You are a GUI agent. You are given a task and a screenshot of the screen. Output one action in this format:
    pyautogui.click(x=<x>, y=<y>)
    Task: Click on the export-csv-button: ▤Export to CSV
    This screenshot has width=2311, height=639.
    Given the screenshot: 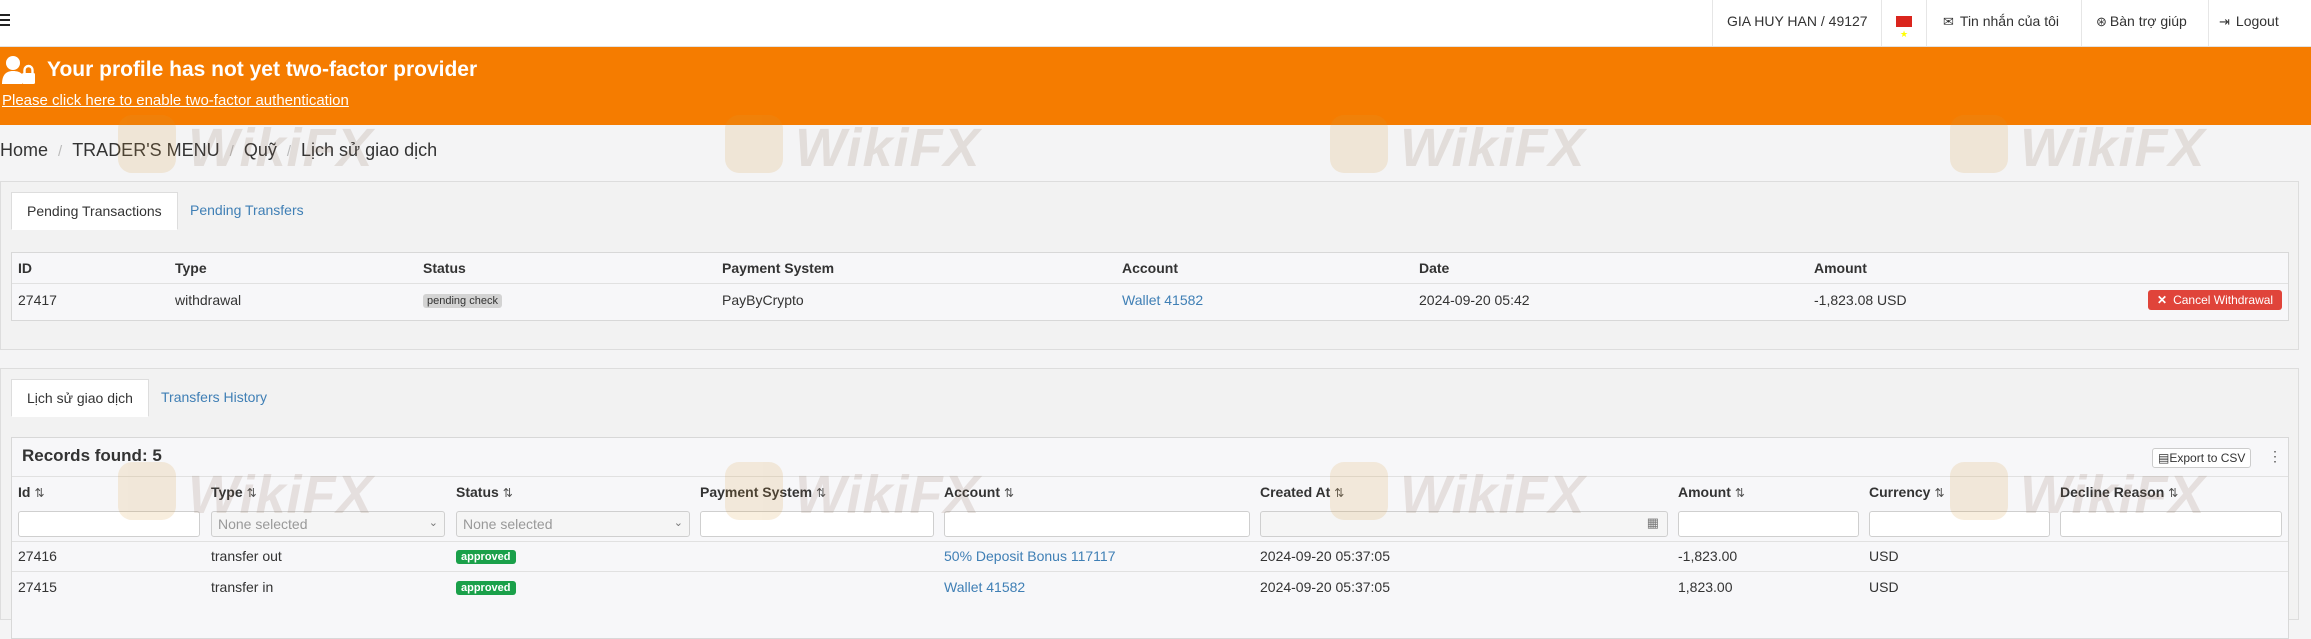 What is the action you would take?
    pyautogui.click(x=2202, y=458)
    